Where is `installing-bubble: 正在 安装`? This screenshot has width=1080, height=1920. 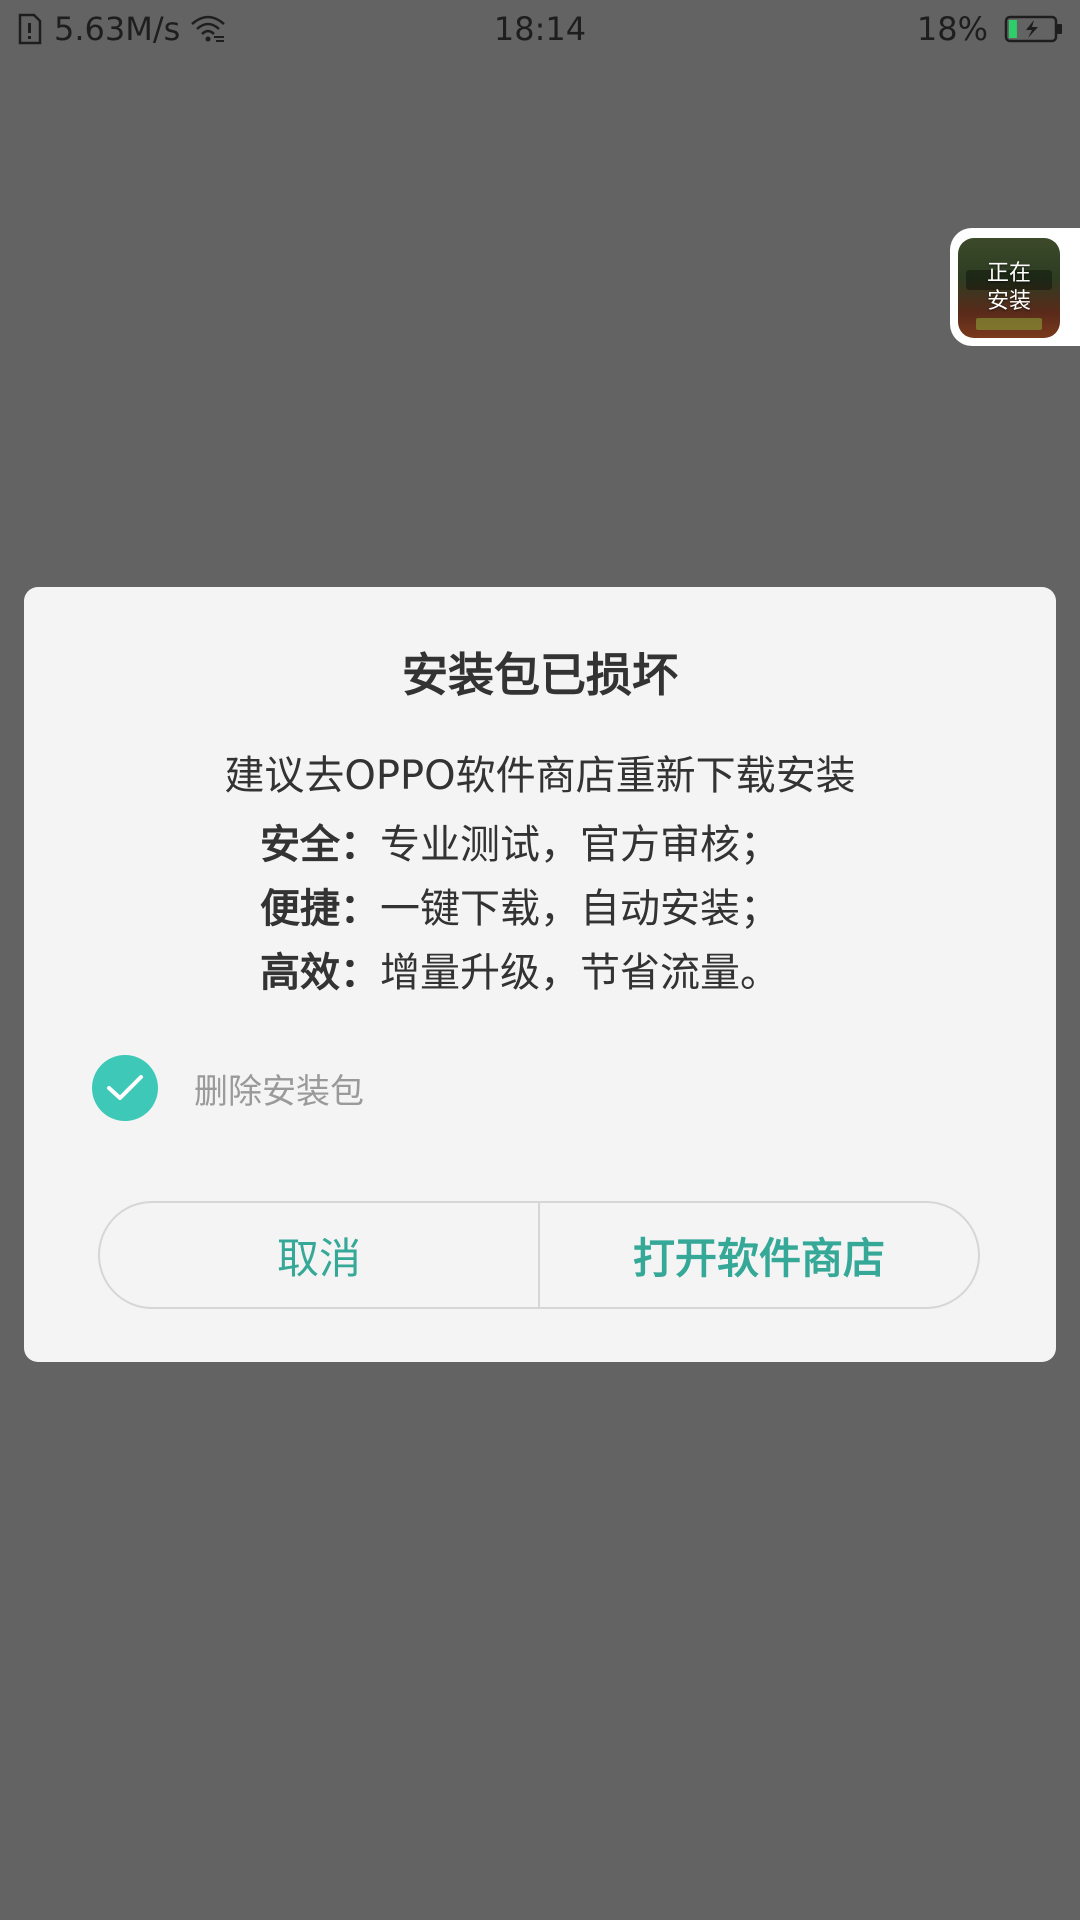 installing-bubble: 正在 安装 is located at coordinates (1015, 287).